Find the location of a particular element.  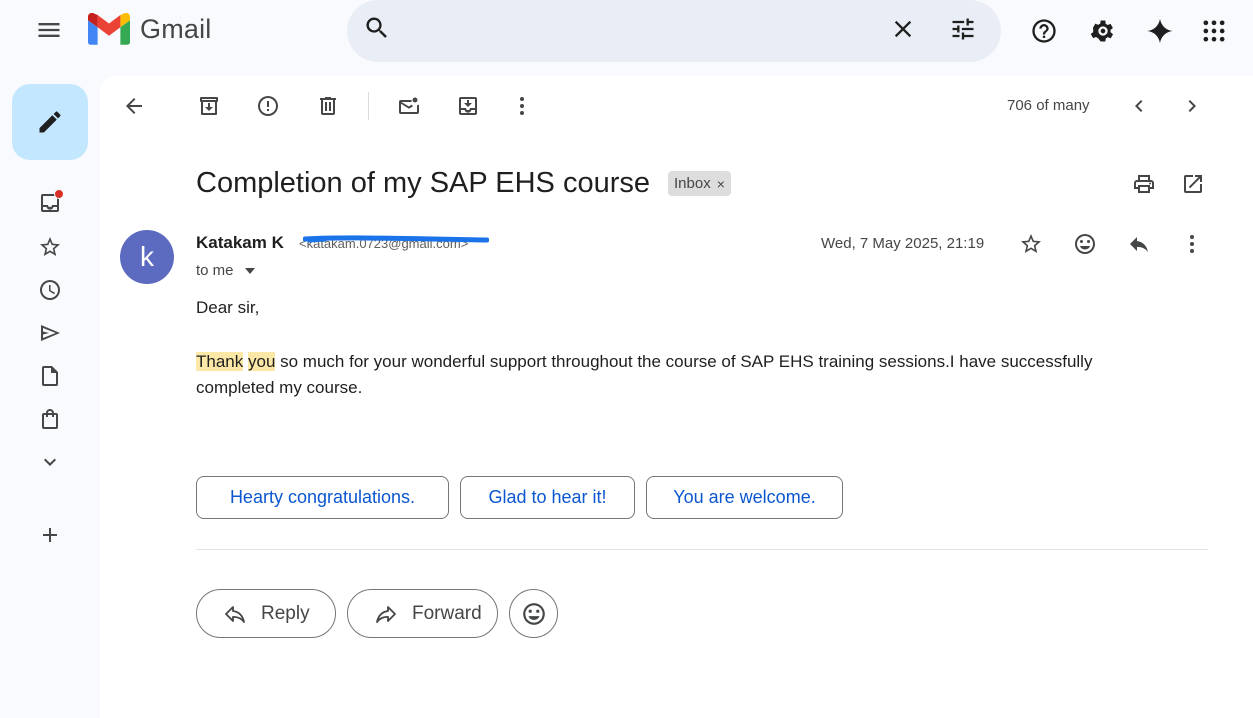

settings-button is located at coordinates (1103, 31).